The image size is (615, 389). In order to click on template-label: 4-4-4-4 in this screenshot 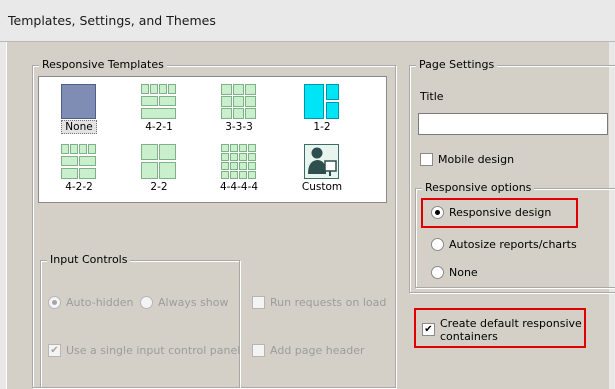, I will do `click(239, 187)`.